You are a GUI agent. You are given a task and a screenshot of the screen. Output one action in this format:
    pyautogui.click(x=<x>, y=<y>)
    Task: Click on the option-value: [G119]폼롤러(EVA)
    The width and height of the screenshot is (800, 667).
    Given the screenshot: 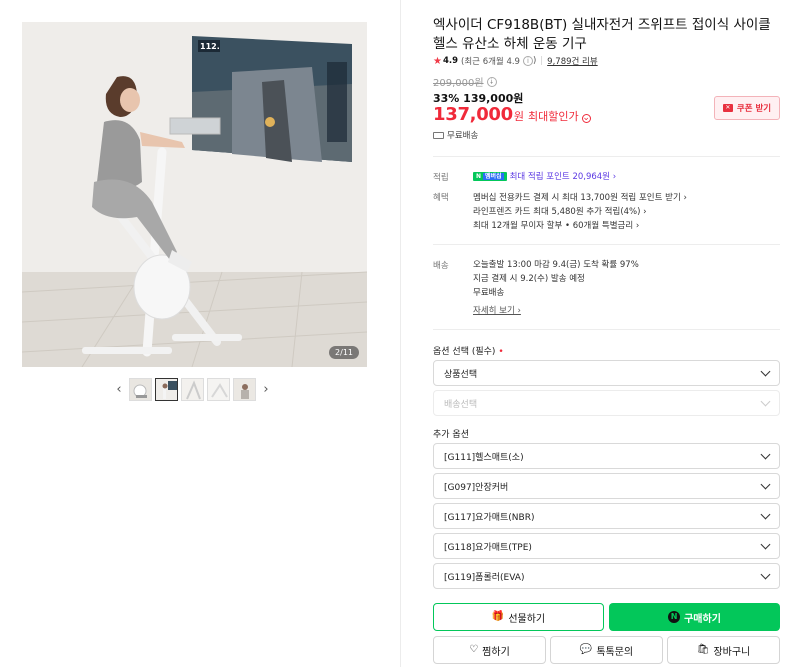 What is the action you would take?
    pyautogui.click(x=484, y=577)
    